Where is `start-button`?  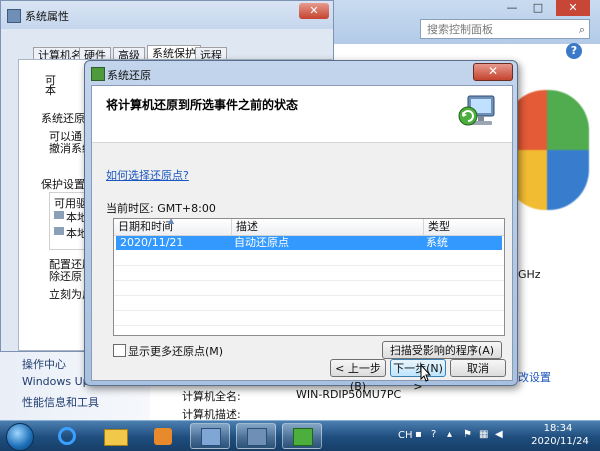 start-button is located at coordinates (20, 437).